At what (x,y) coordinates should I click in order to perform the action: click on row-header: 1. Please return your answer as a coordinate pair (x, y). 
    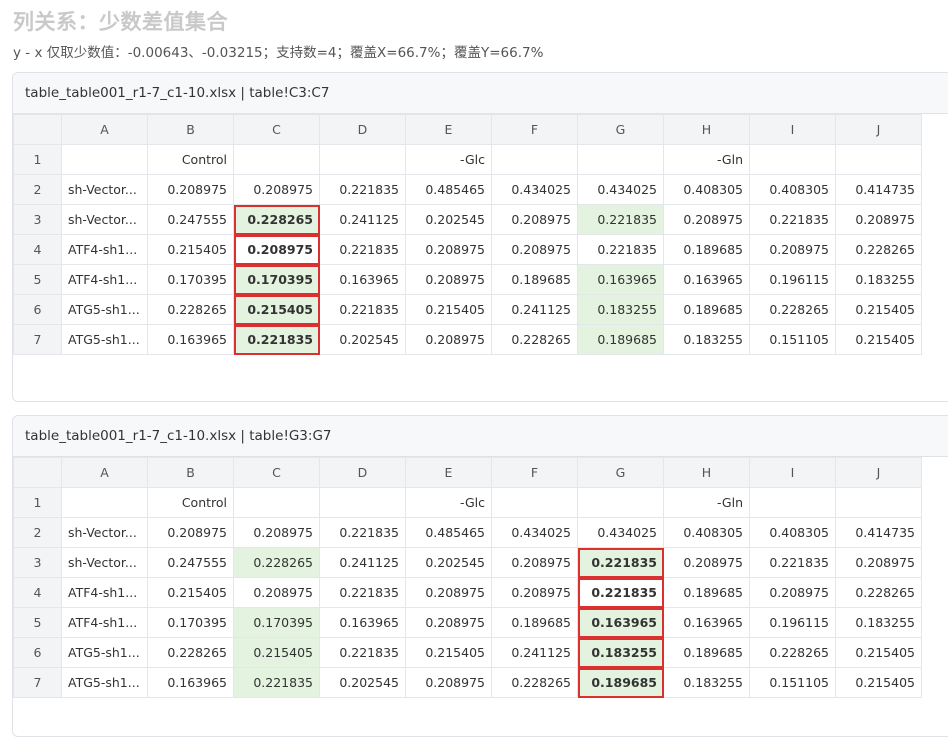
    Looking at the image, I should click on (37, 502).